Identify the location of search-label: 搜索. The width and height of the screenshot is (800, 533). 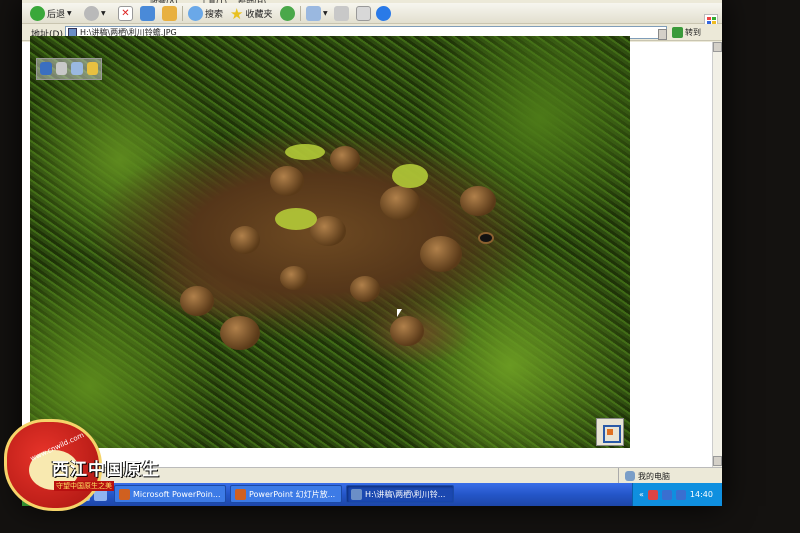
(214, 15).